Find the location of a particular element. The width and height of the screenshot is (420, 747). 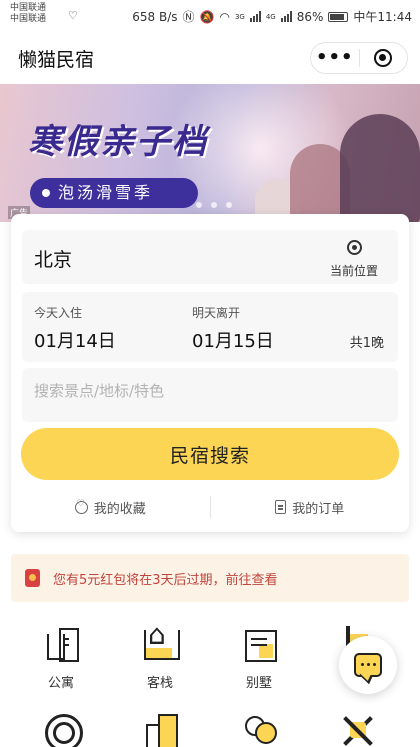

chat-button is located at coordinates (368, 665).